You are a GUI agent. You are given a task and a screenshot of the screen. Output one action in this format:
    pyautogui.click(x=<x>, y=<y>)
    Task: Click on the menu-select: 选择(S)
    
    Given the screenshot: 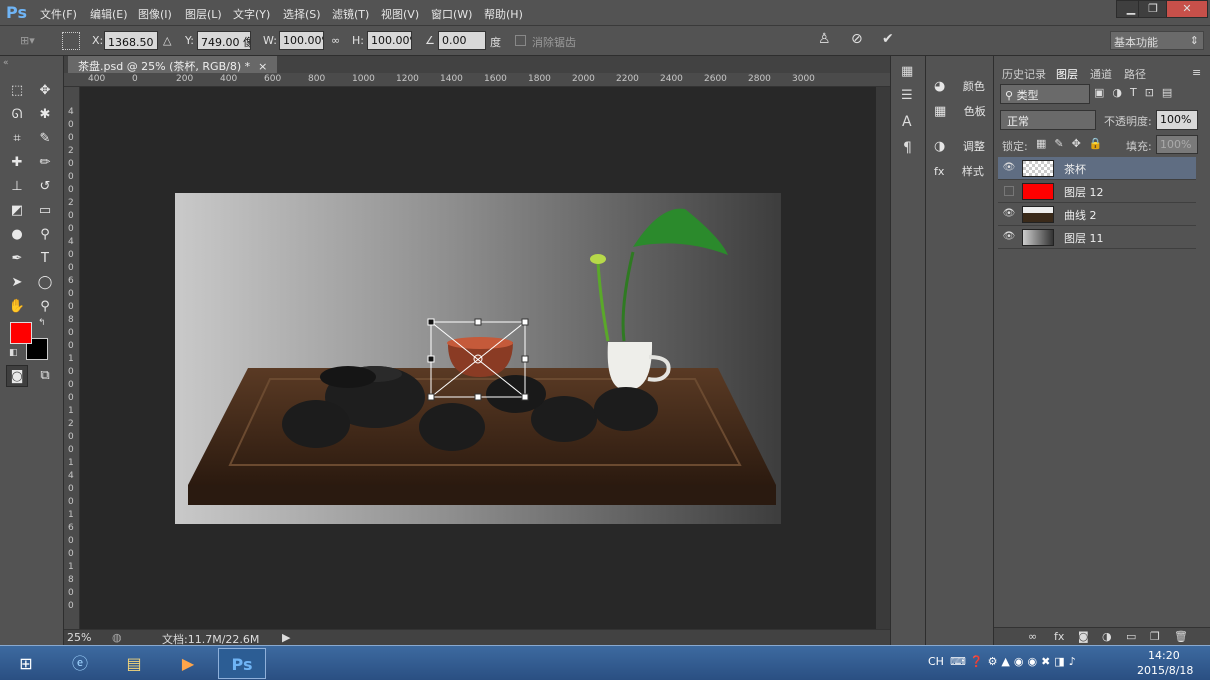 What is the action you would take?
    pyautogui.click(x=302, y=14)
    